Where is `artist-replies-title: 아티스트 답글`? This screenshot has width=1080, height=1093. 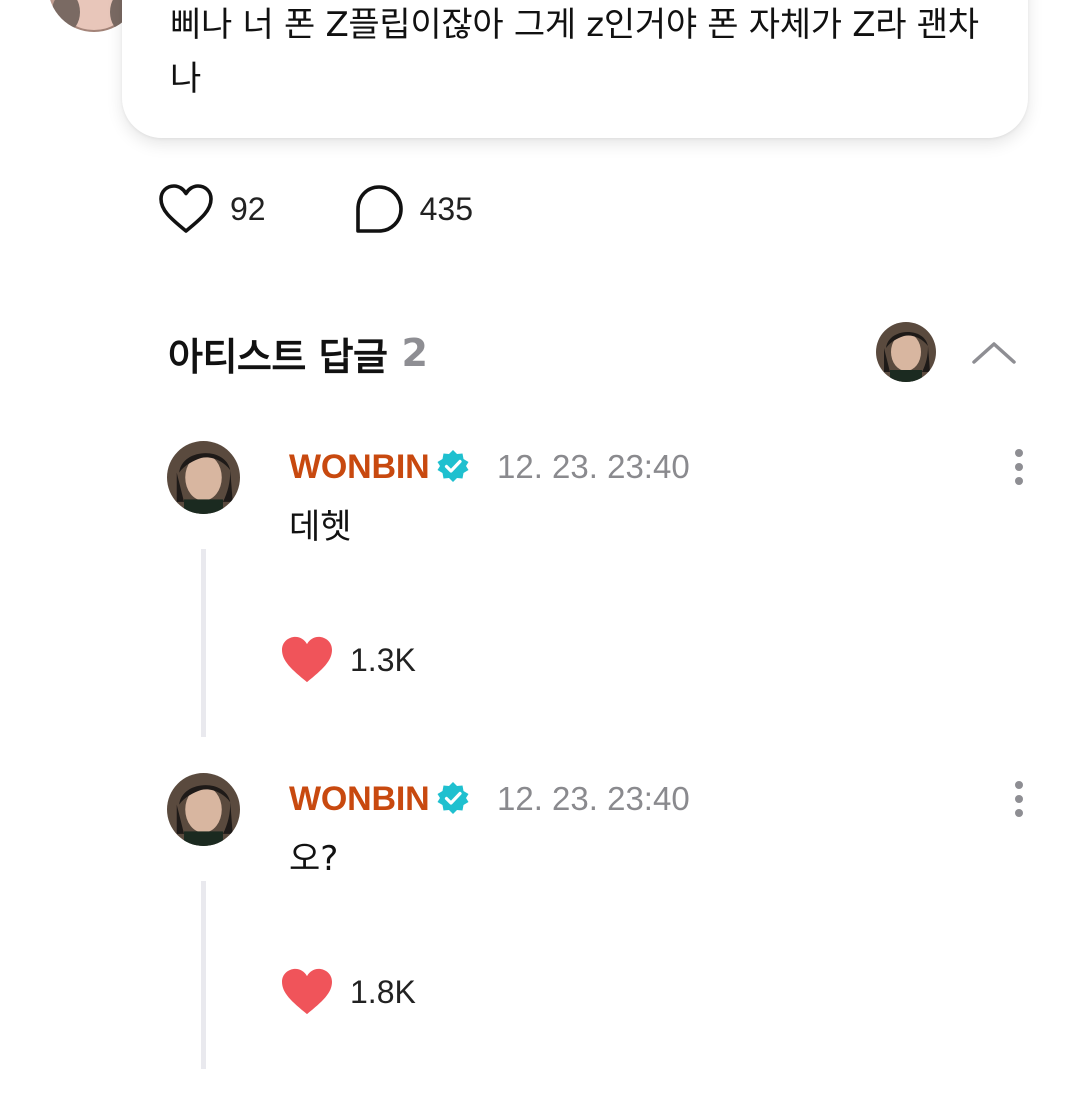
artist-replies-title: 아티스트 답글 is located at coordinates (278, 356).